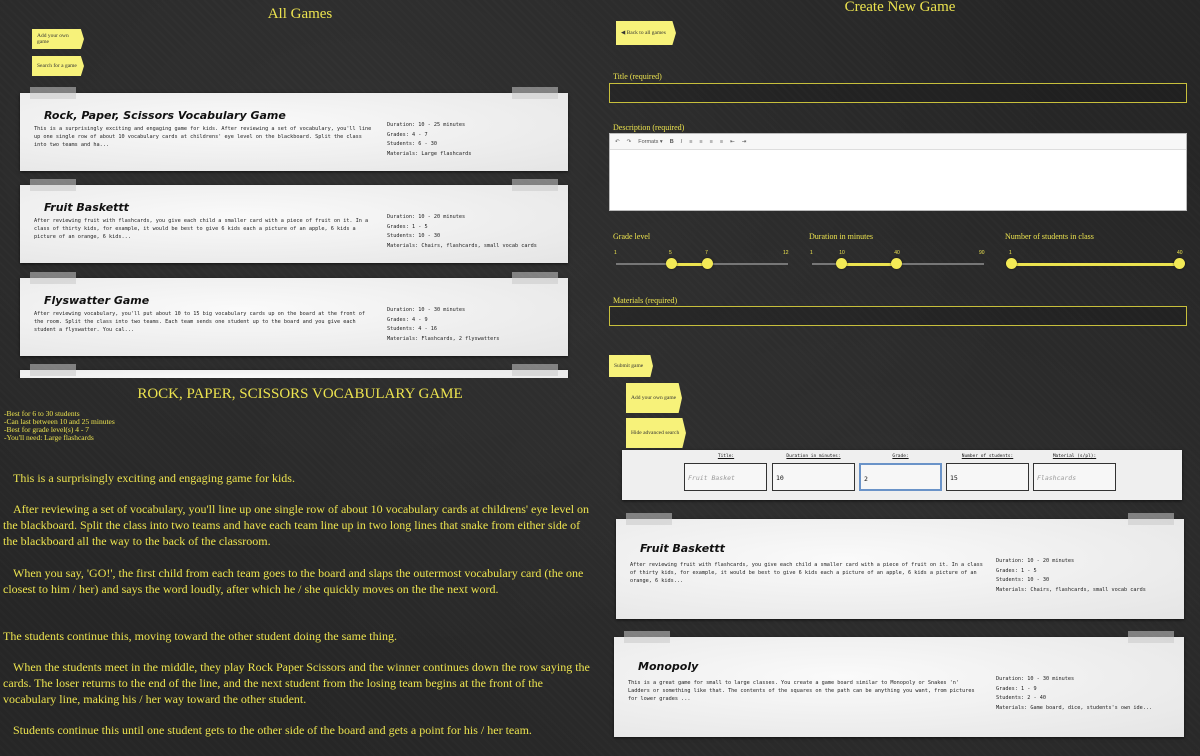 The image size is (1200, 756). I want to click on search-grade-input: 2, so click(900, 477).